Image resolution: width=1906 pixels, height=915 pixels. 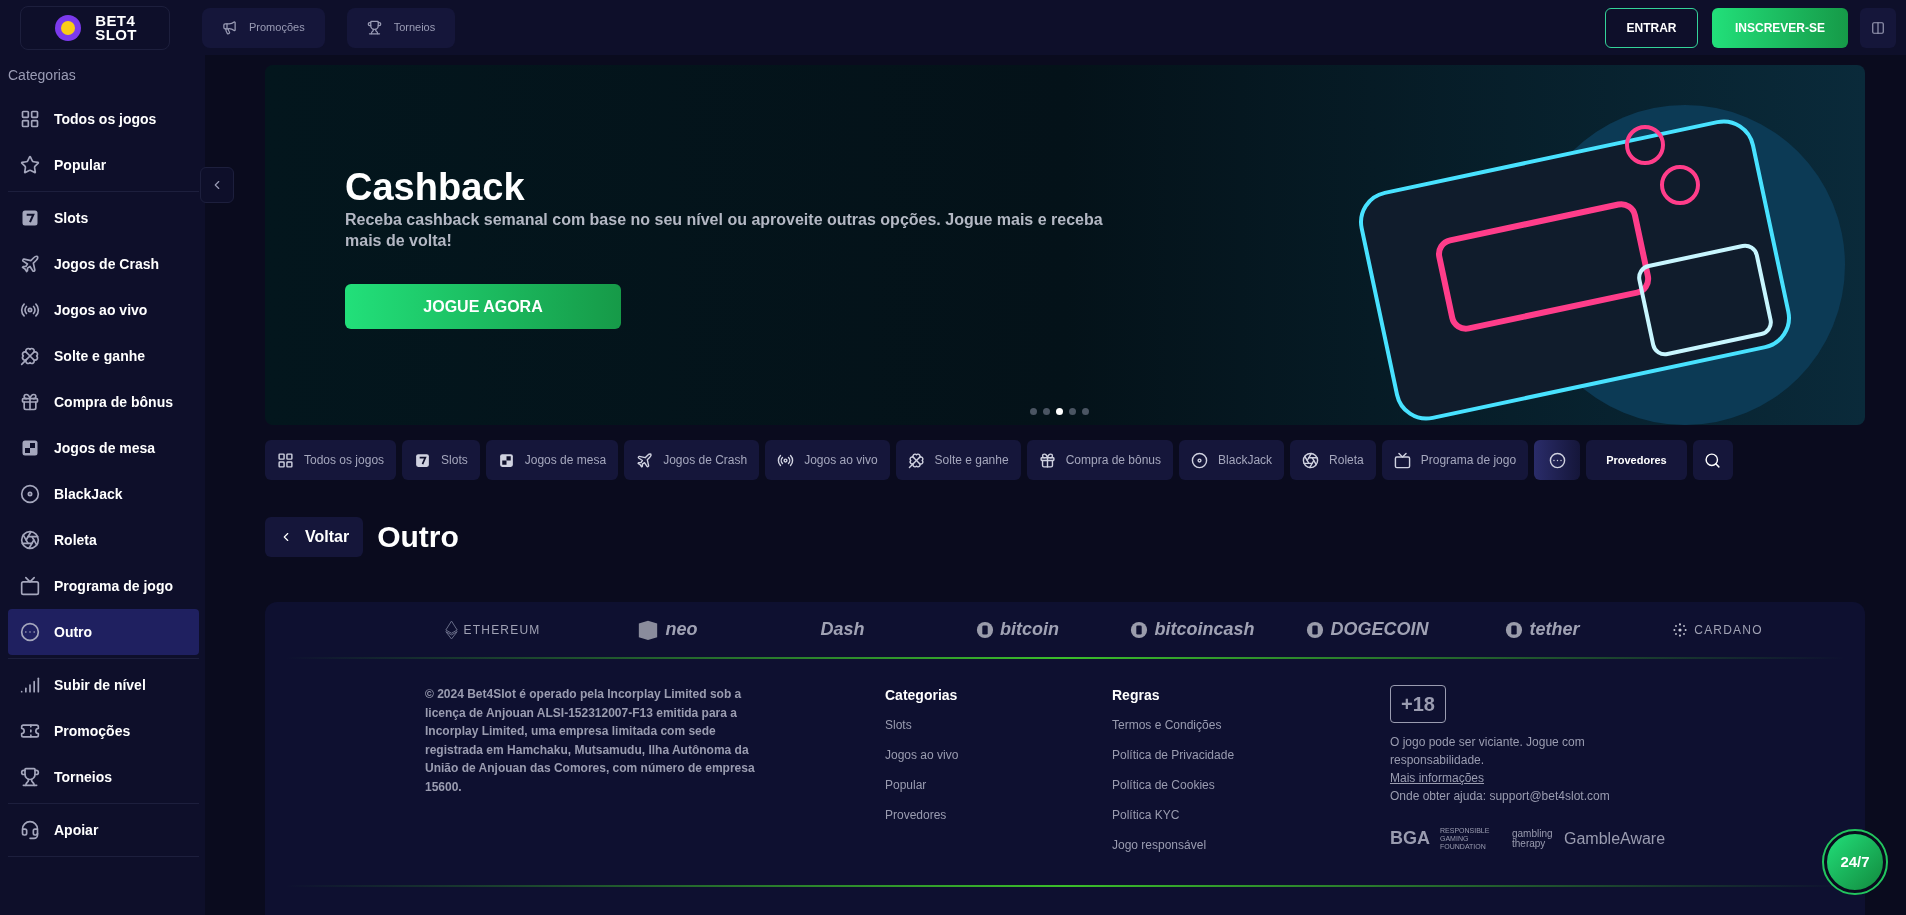 I want to click on star-icon, so click(x=30, y=165).